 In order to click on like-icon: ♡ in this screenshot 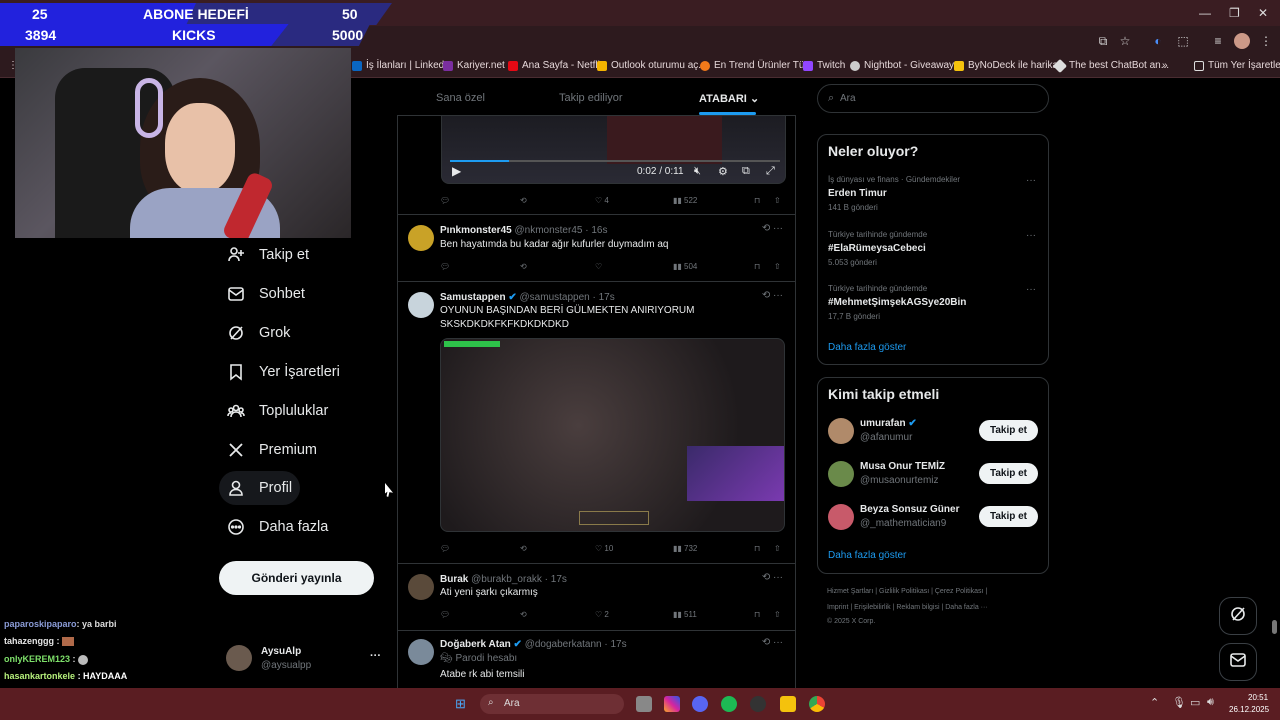, I will do `click(598, 266)`.